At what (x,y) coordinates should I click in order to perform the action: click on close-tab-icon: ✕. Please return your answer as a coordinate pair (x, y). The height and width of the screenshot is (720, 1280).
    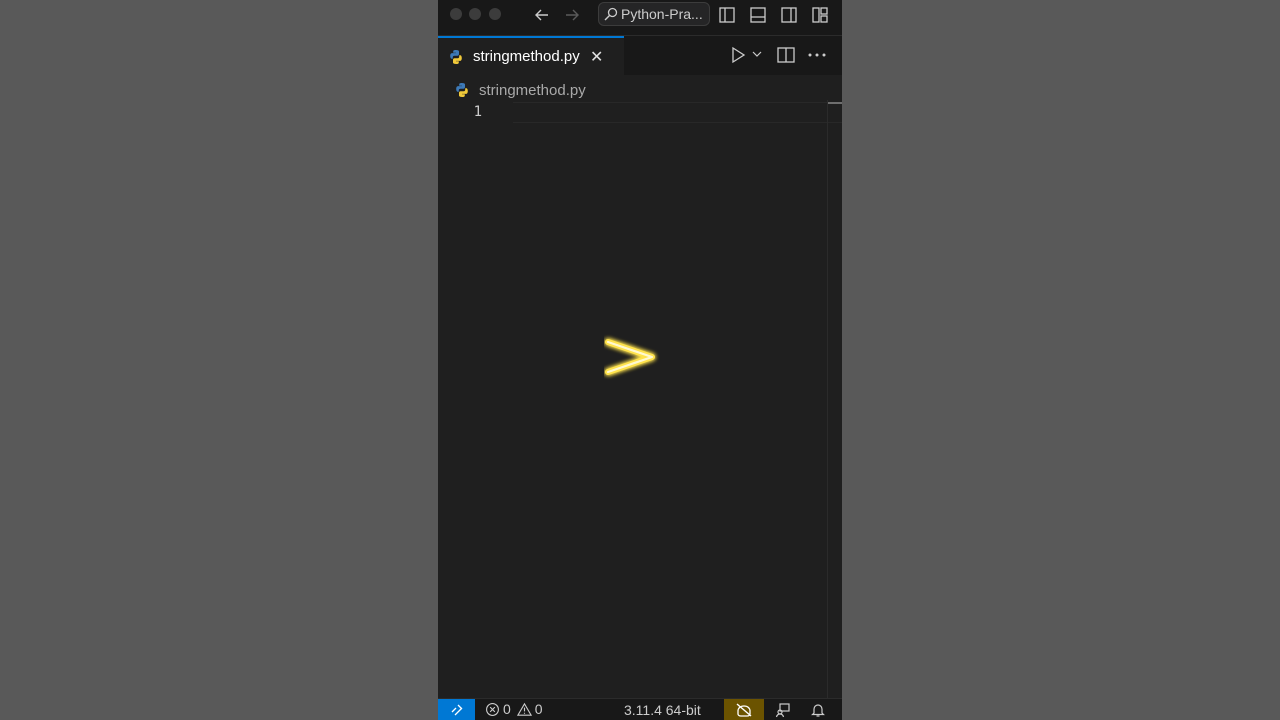
    Looking at the image, I should click on (597, 57).